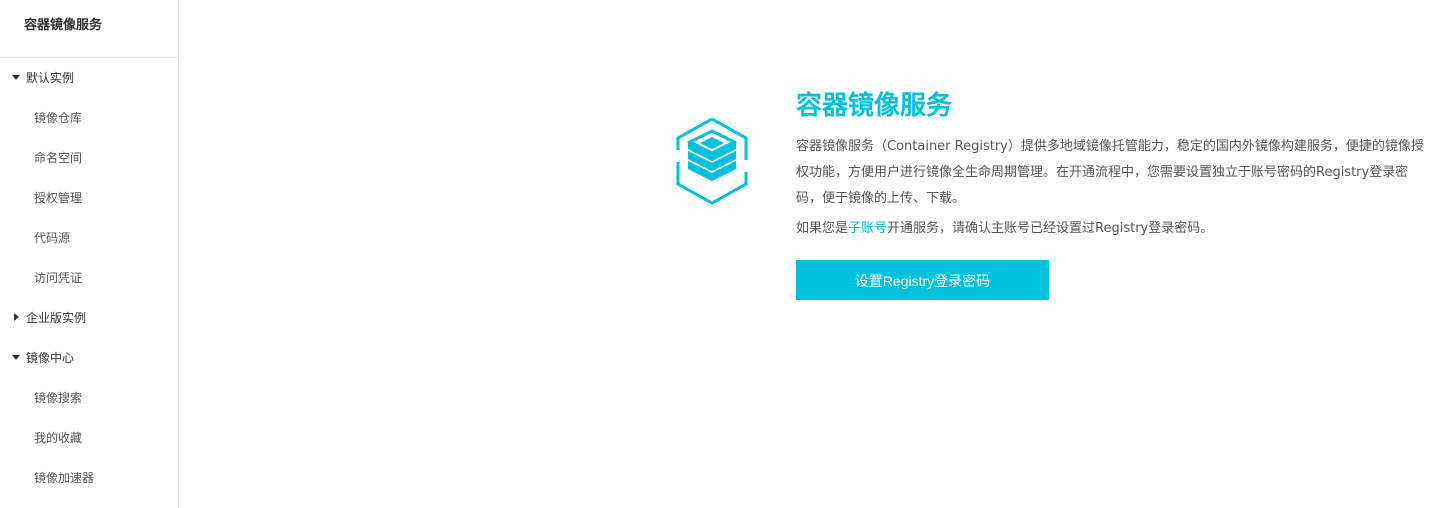 This screenshot has height=508, width=1446. Describe the element at coordinates (712, 161) in the screenshot. I see `container-registry-logo-icon` at that location.